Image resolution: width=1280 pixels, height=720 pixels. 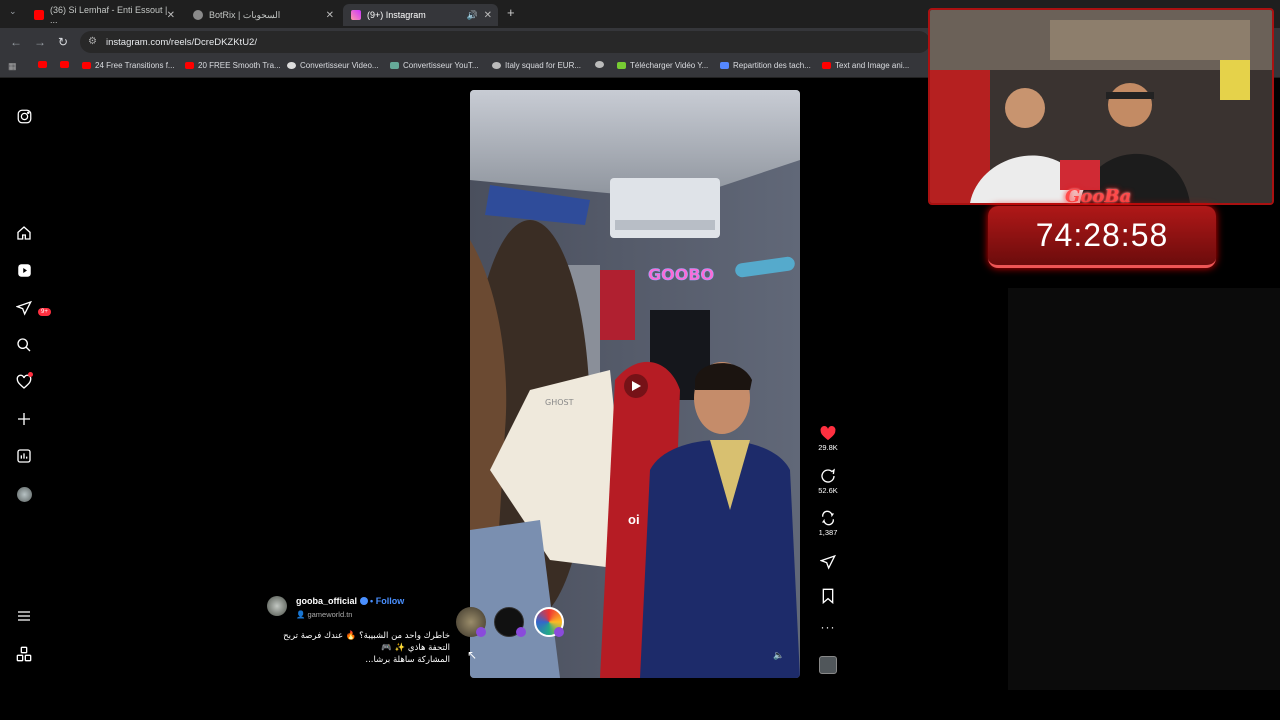 What do you see at coordinates (63, 42) in the screenshot?
I see `reload-icon: ↻` at bounding box center [63, 42].